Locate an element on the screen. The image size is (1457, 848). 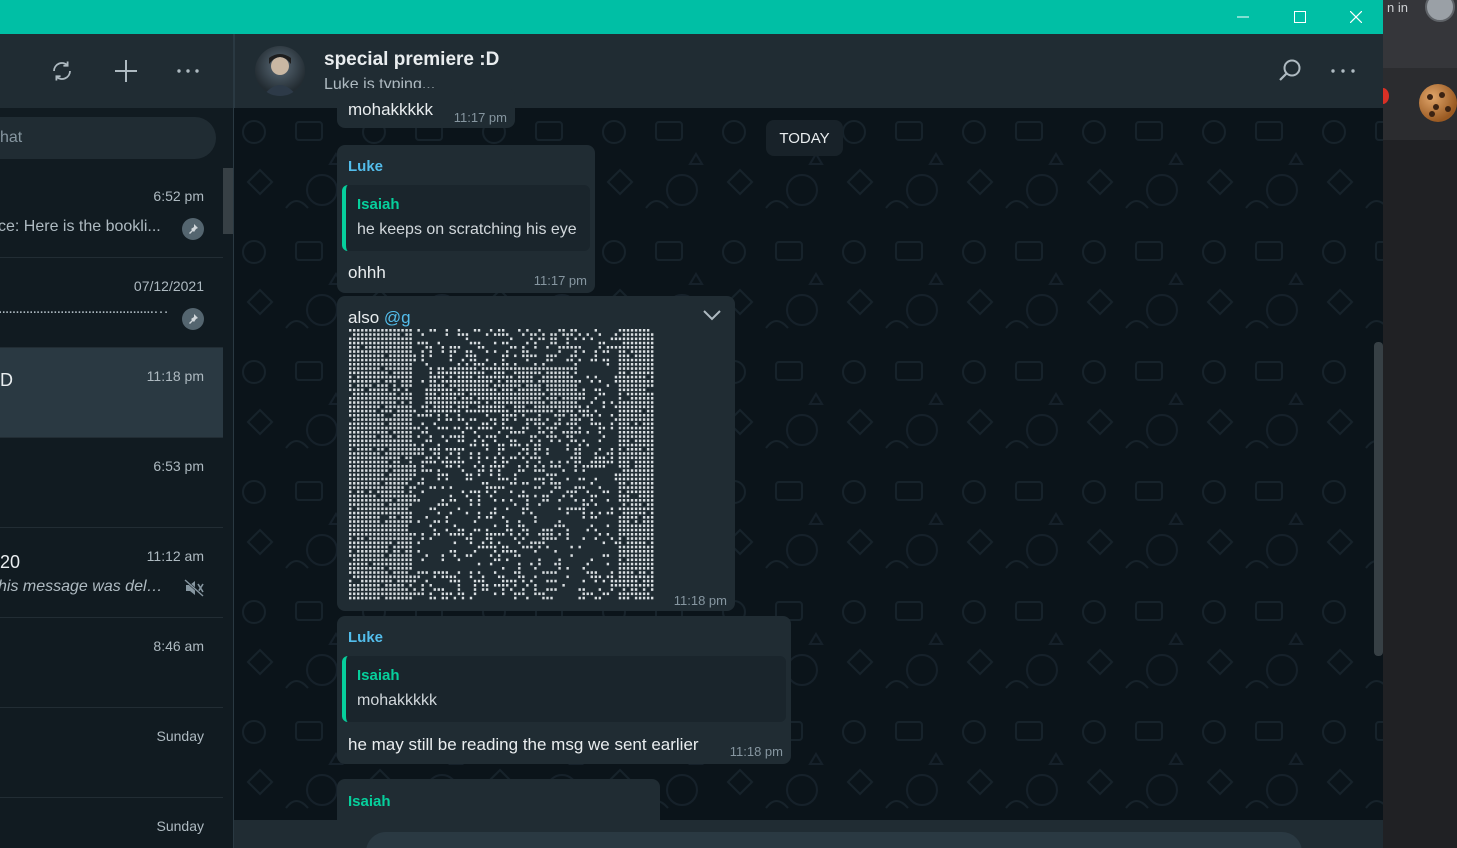
minimize-button is located at coordinates (1243, 17).